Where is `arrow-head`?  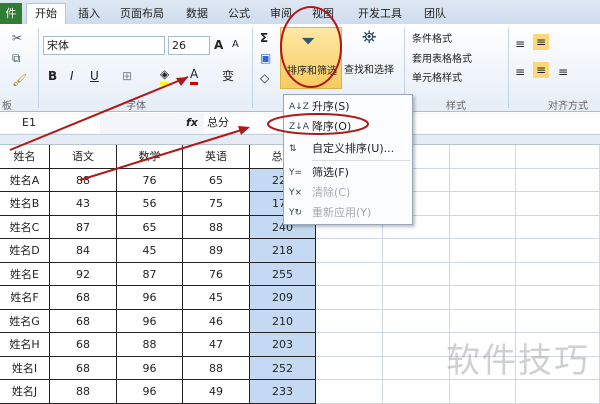 arrow-head is located at coordinates (244, 130).